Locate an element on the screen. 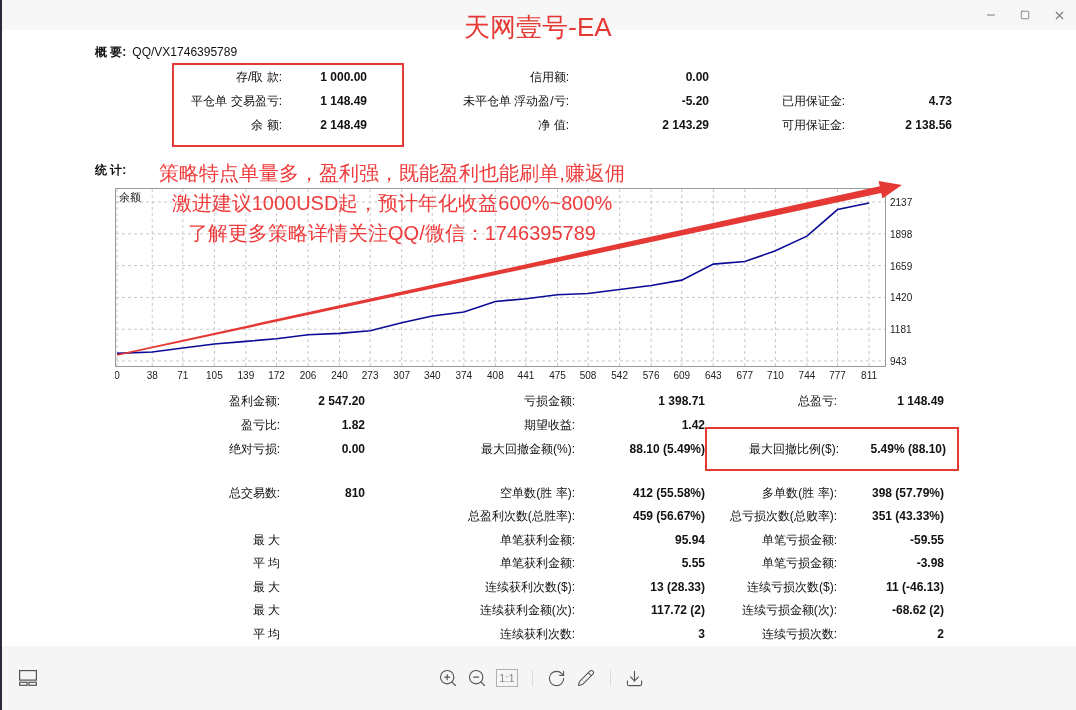  stat-label: 总盈亏: is located at coordinates (816, 401).